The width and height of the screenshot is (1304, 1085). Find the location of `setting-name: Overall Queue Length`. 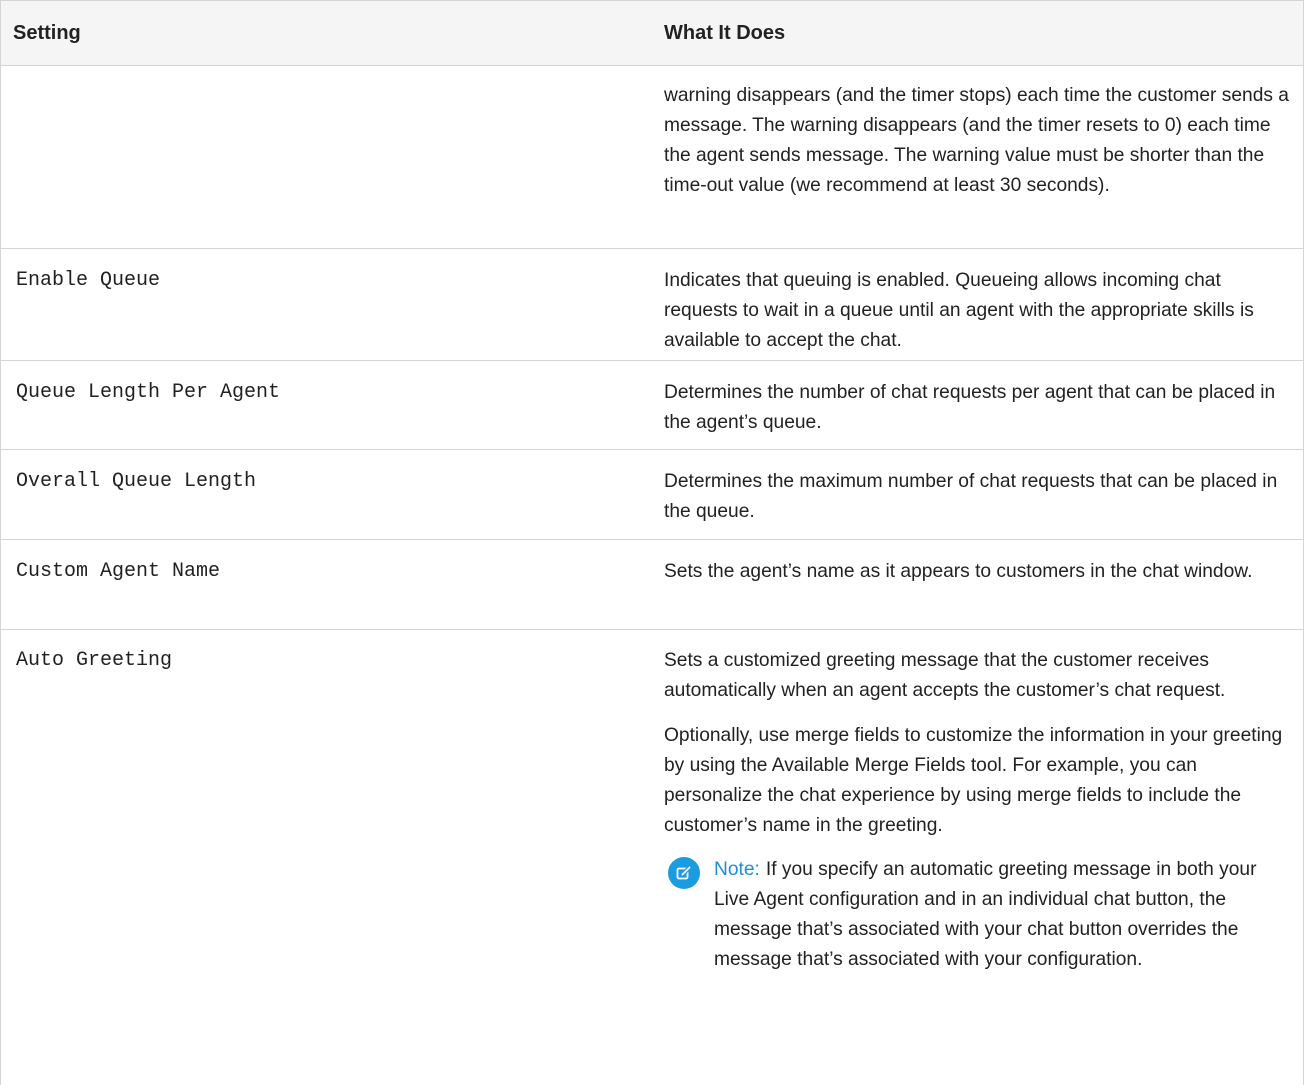

setting-name: Overall Queue Length is located at coordinates (136, 481).